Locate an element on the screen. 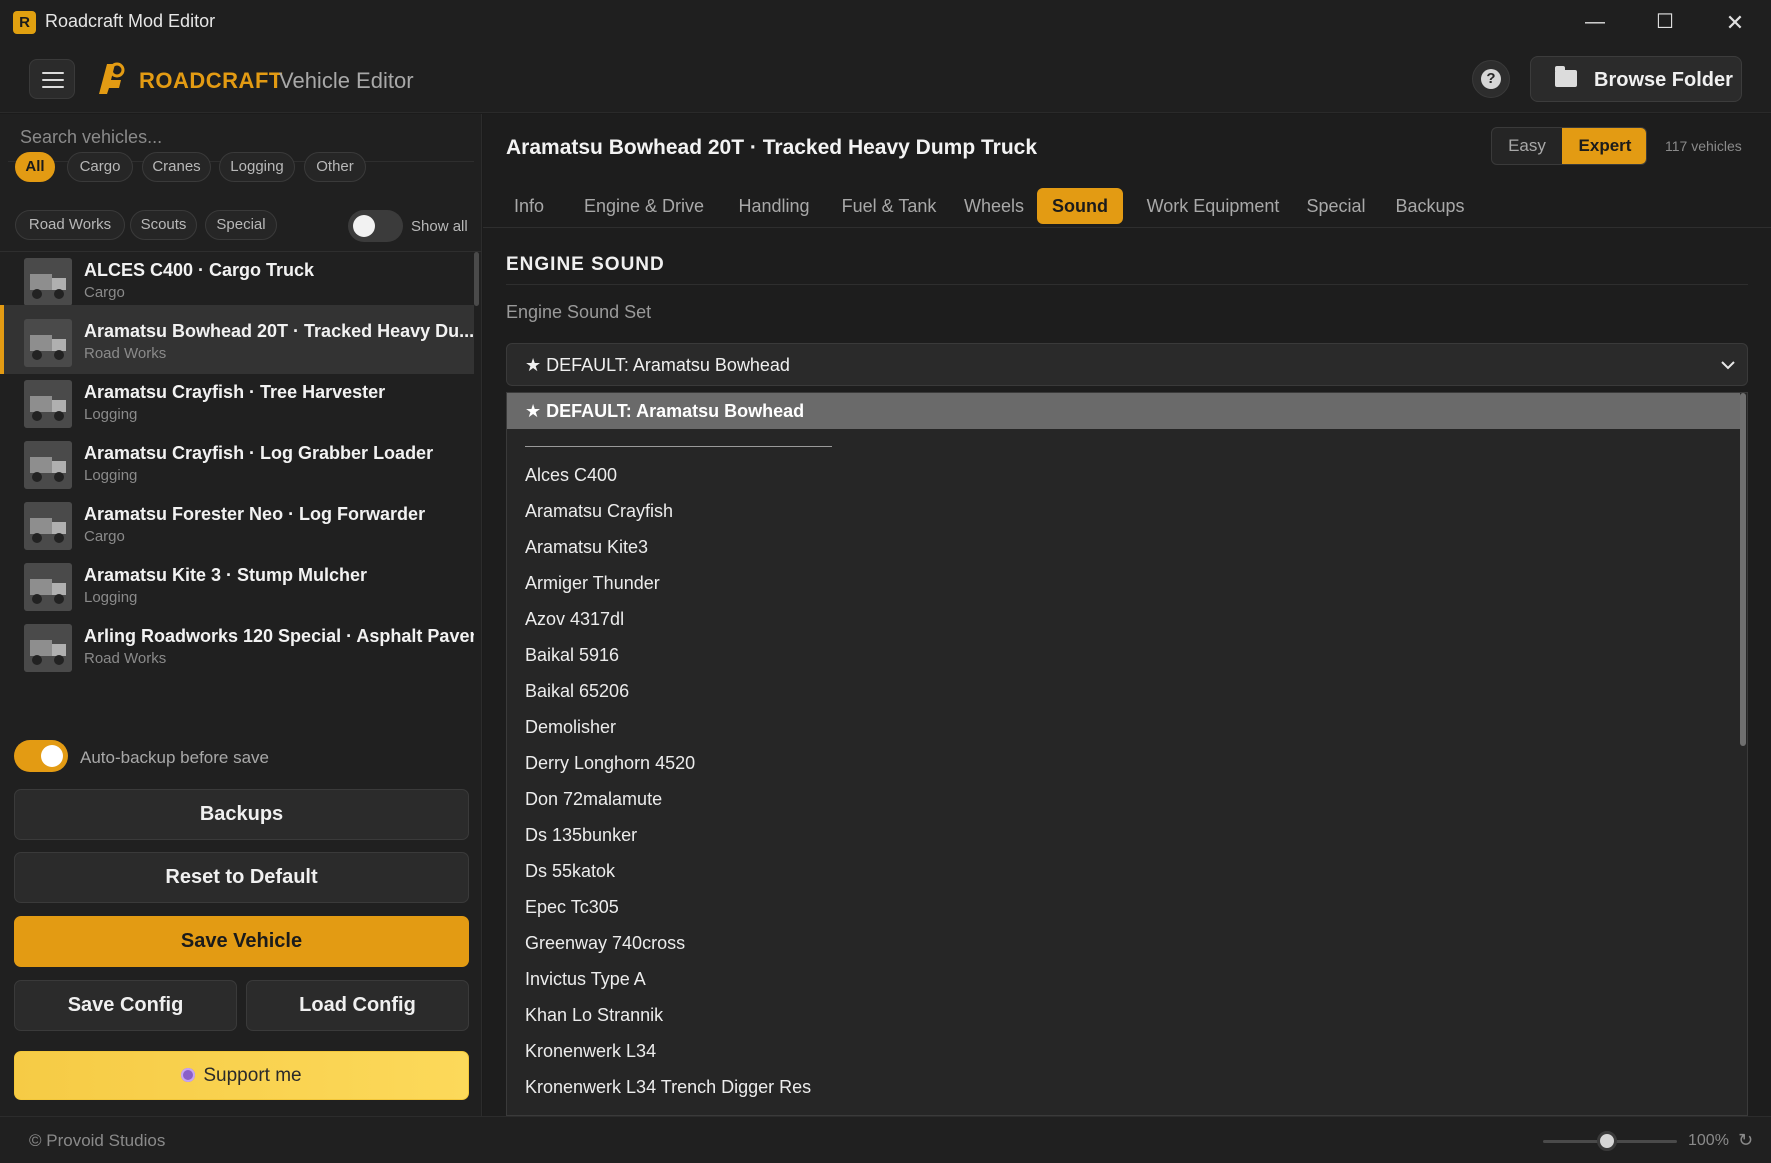 This screenshot has height=1163, width=1771. zoom-value: 100% is located at coordinates (1708, 1140).